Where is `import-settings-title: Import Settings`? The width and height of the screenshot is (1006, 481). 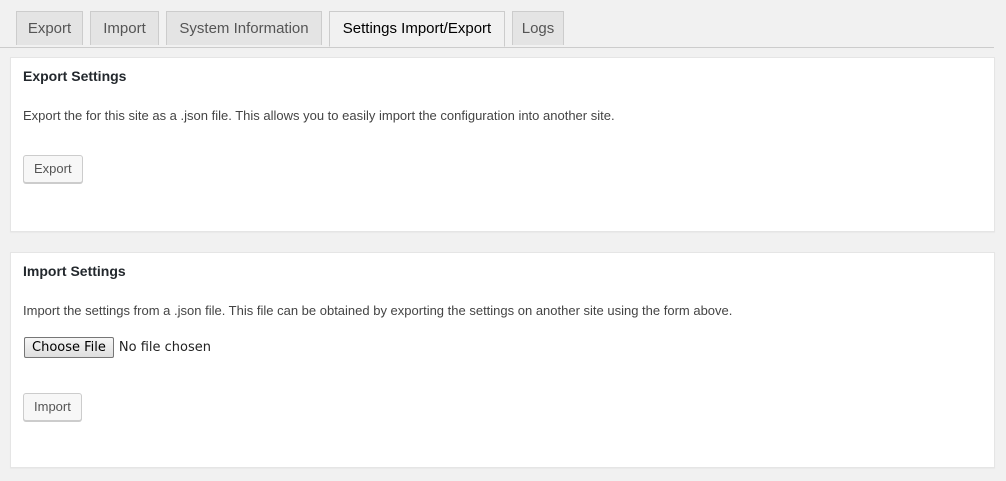 import-settings-title: Import Settings is located at coordinates (74, 271).